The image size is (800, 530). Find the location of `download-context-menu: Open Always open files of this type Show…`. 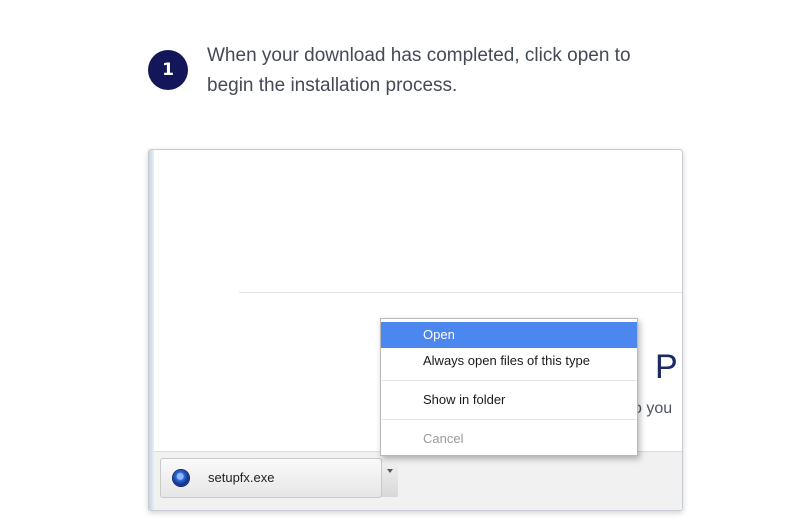

download-context-menu: Open Always open files of this type Show… is located at coordinates (509, 387).